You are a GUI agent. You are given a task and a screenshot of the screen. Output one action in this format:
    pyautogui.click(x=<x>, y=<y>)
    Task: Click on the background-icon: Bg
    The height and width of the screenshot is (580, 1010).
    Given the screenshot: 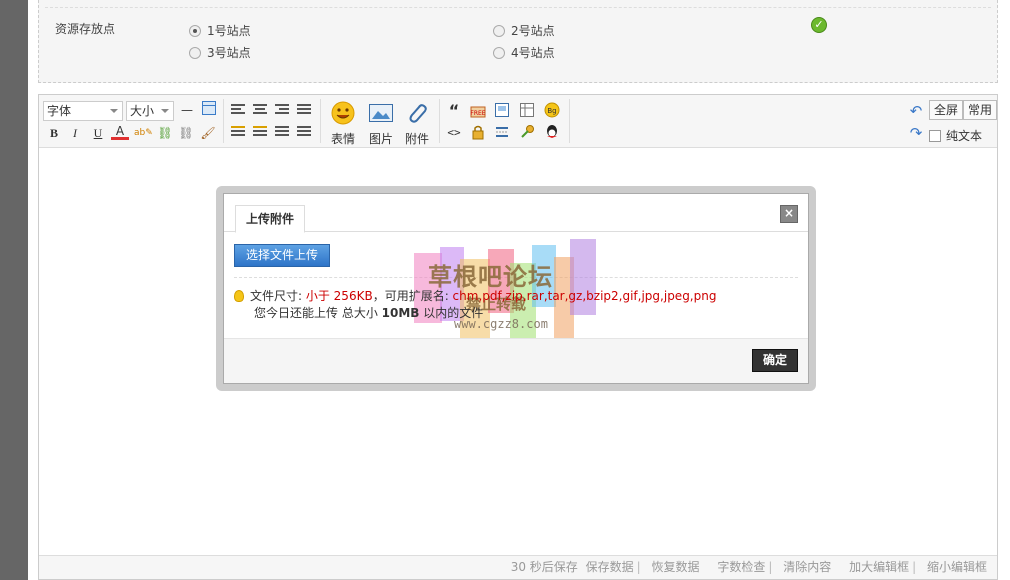 What is the action you would take?
    pyautogui.click(x=552, y=111)
    